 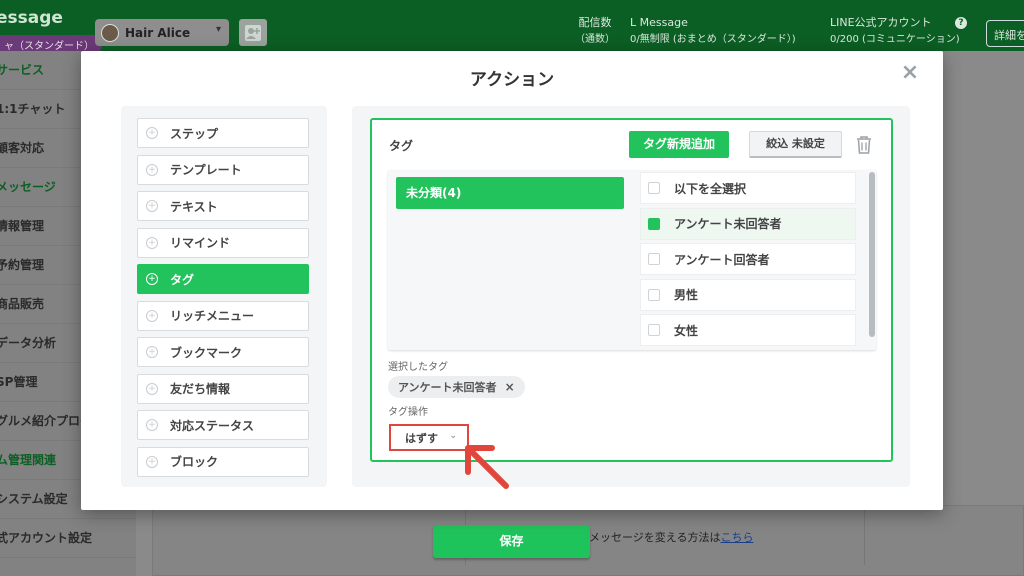 I want to click on hint-link: こちら, so click(x=736, y=537).